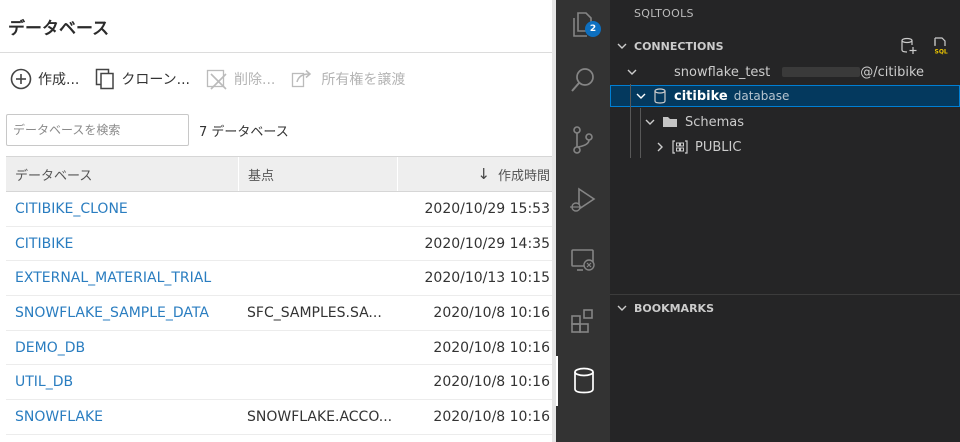 The width and height of the screenshot is (960, 442). What do you see at coordinates (664, 13) in the screenshot?
I see `sidebar-title: SQLTOOLS` at bounding box center [664, 13].